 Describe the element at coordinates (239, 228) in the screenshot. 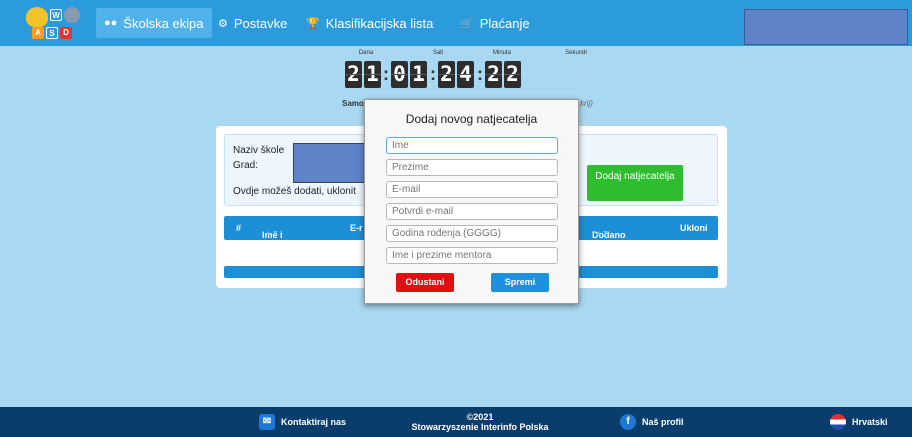

I see `column-number: #` at that location.